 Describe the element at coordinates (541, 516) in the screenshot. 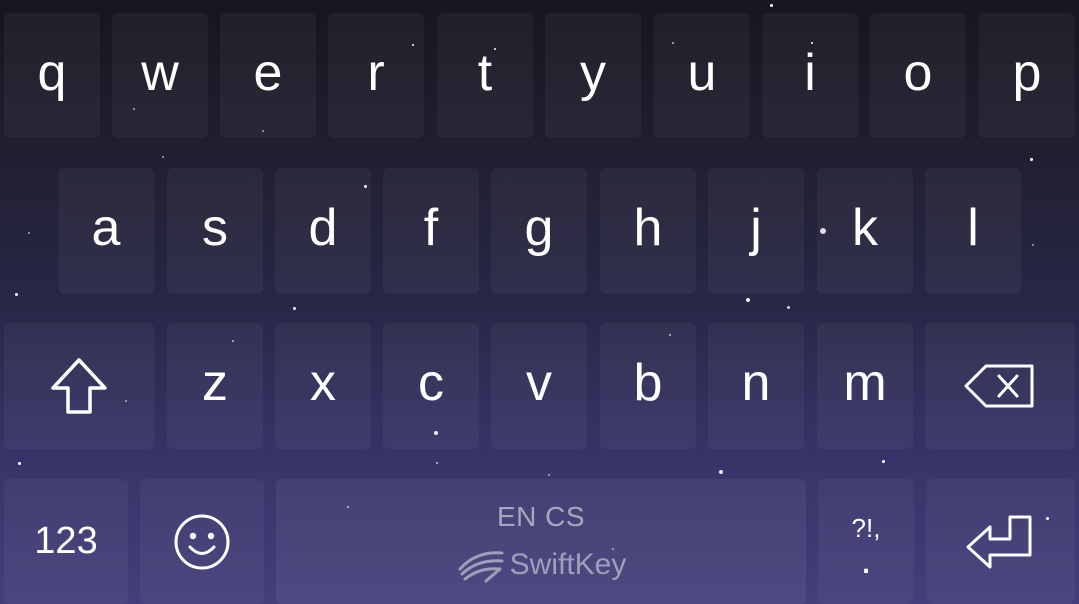

I see `language-label: EN CS` at that location.